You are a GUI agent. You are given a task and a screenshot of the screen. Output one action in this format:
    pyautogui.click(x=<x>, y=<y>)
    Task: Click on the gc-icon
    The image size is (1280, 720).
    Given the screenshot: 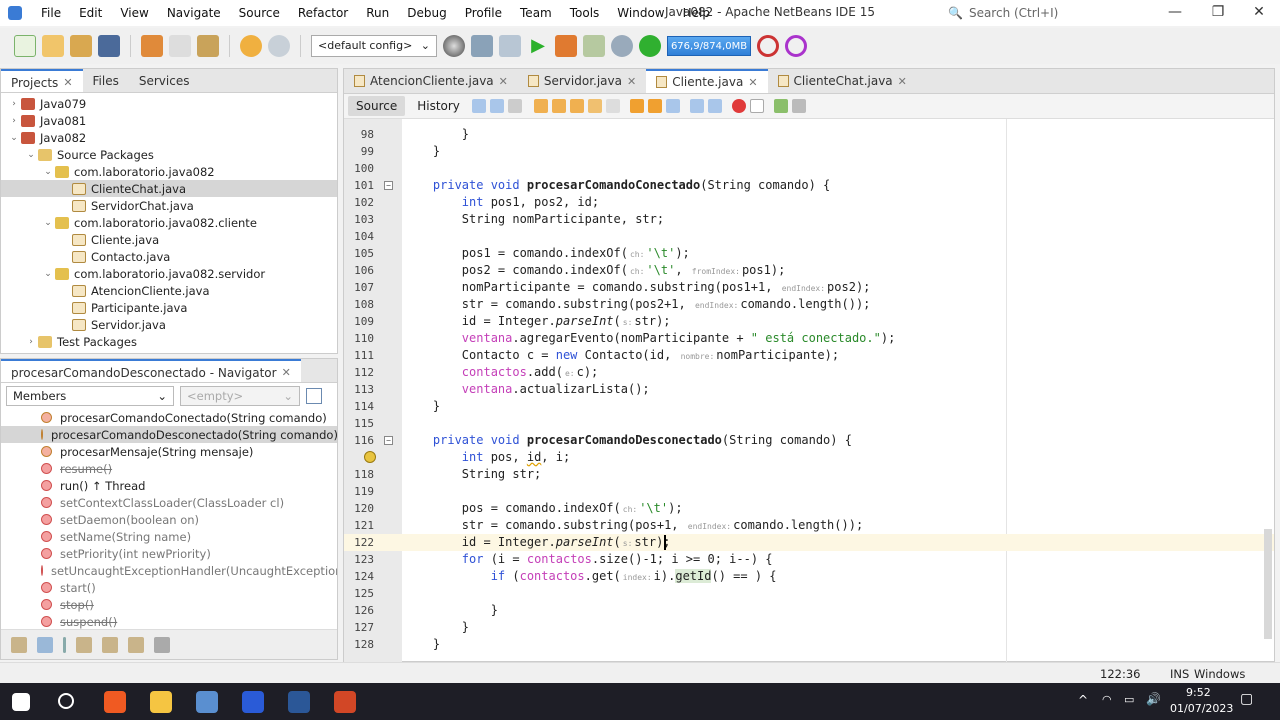 What is the action you would take?
    pyautogui.click(x=768, y=46)
    